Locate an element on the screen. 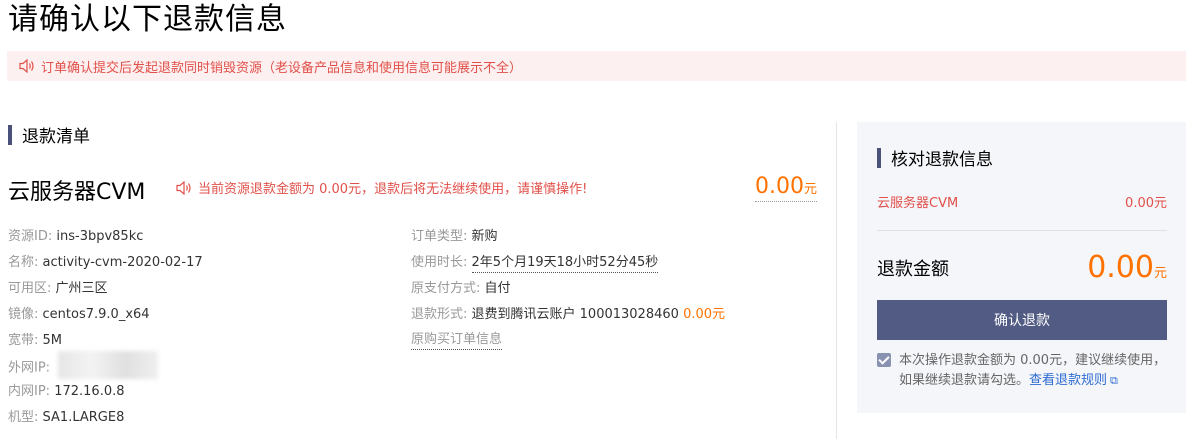 The height and width of the screenshot is (439, 1198). info-value: 自付 is located at coordinates (497, 288).